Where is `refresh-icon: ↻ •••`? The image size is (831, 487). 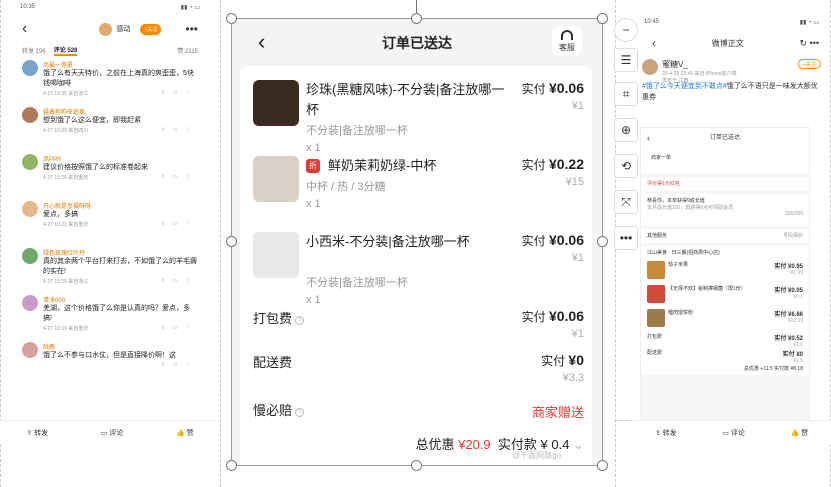 refresh-icon: ↻ ••• is located at coordinates (810, 43).